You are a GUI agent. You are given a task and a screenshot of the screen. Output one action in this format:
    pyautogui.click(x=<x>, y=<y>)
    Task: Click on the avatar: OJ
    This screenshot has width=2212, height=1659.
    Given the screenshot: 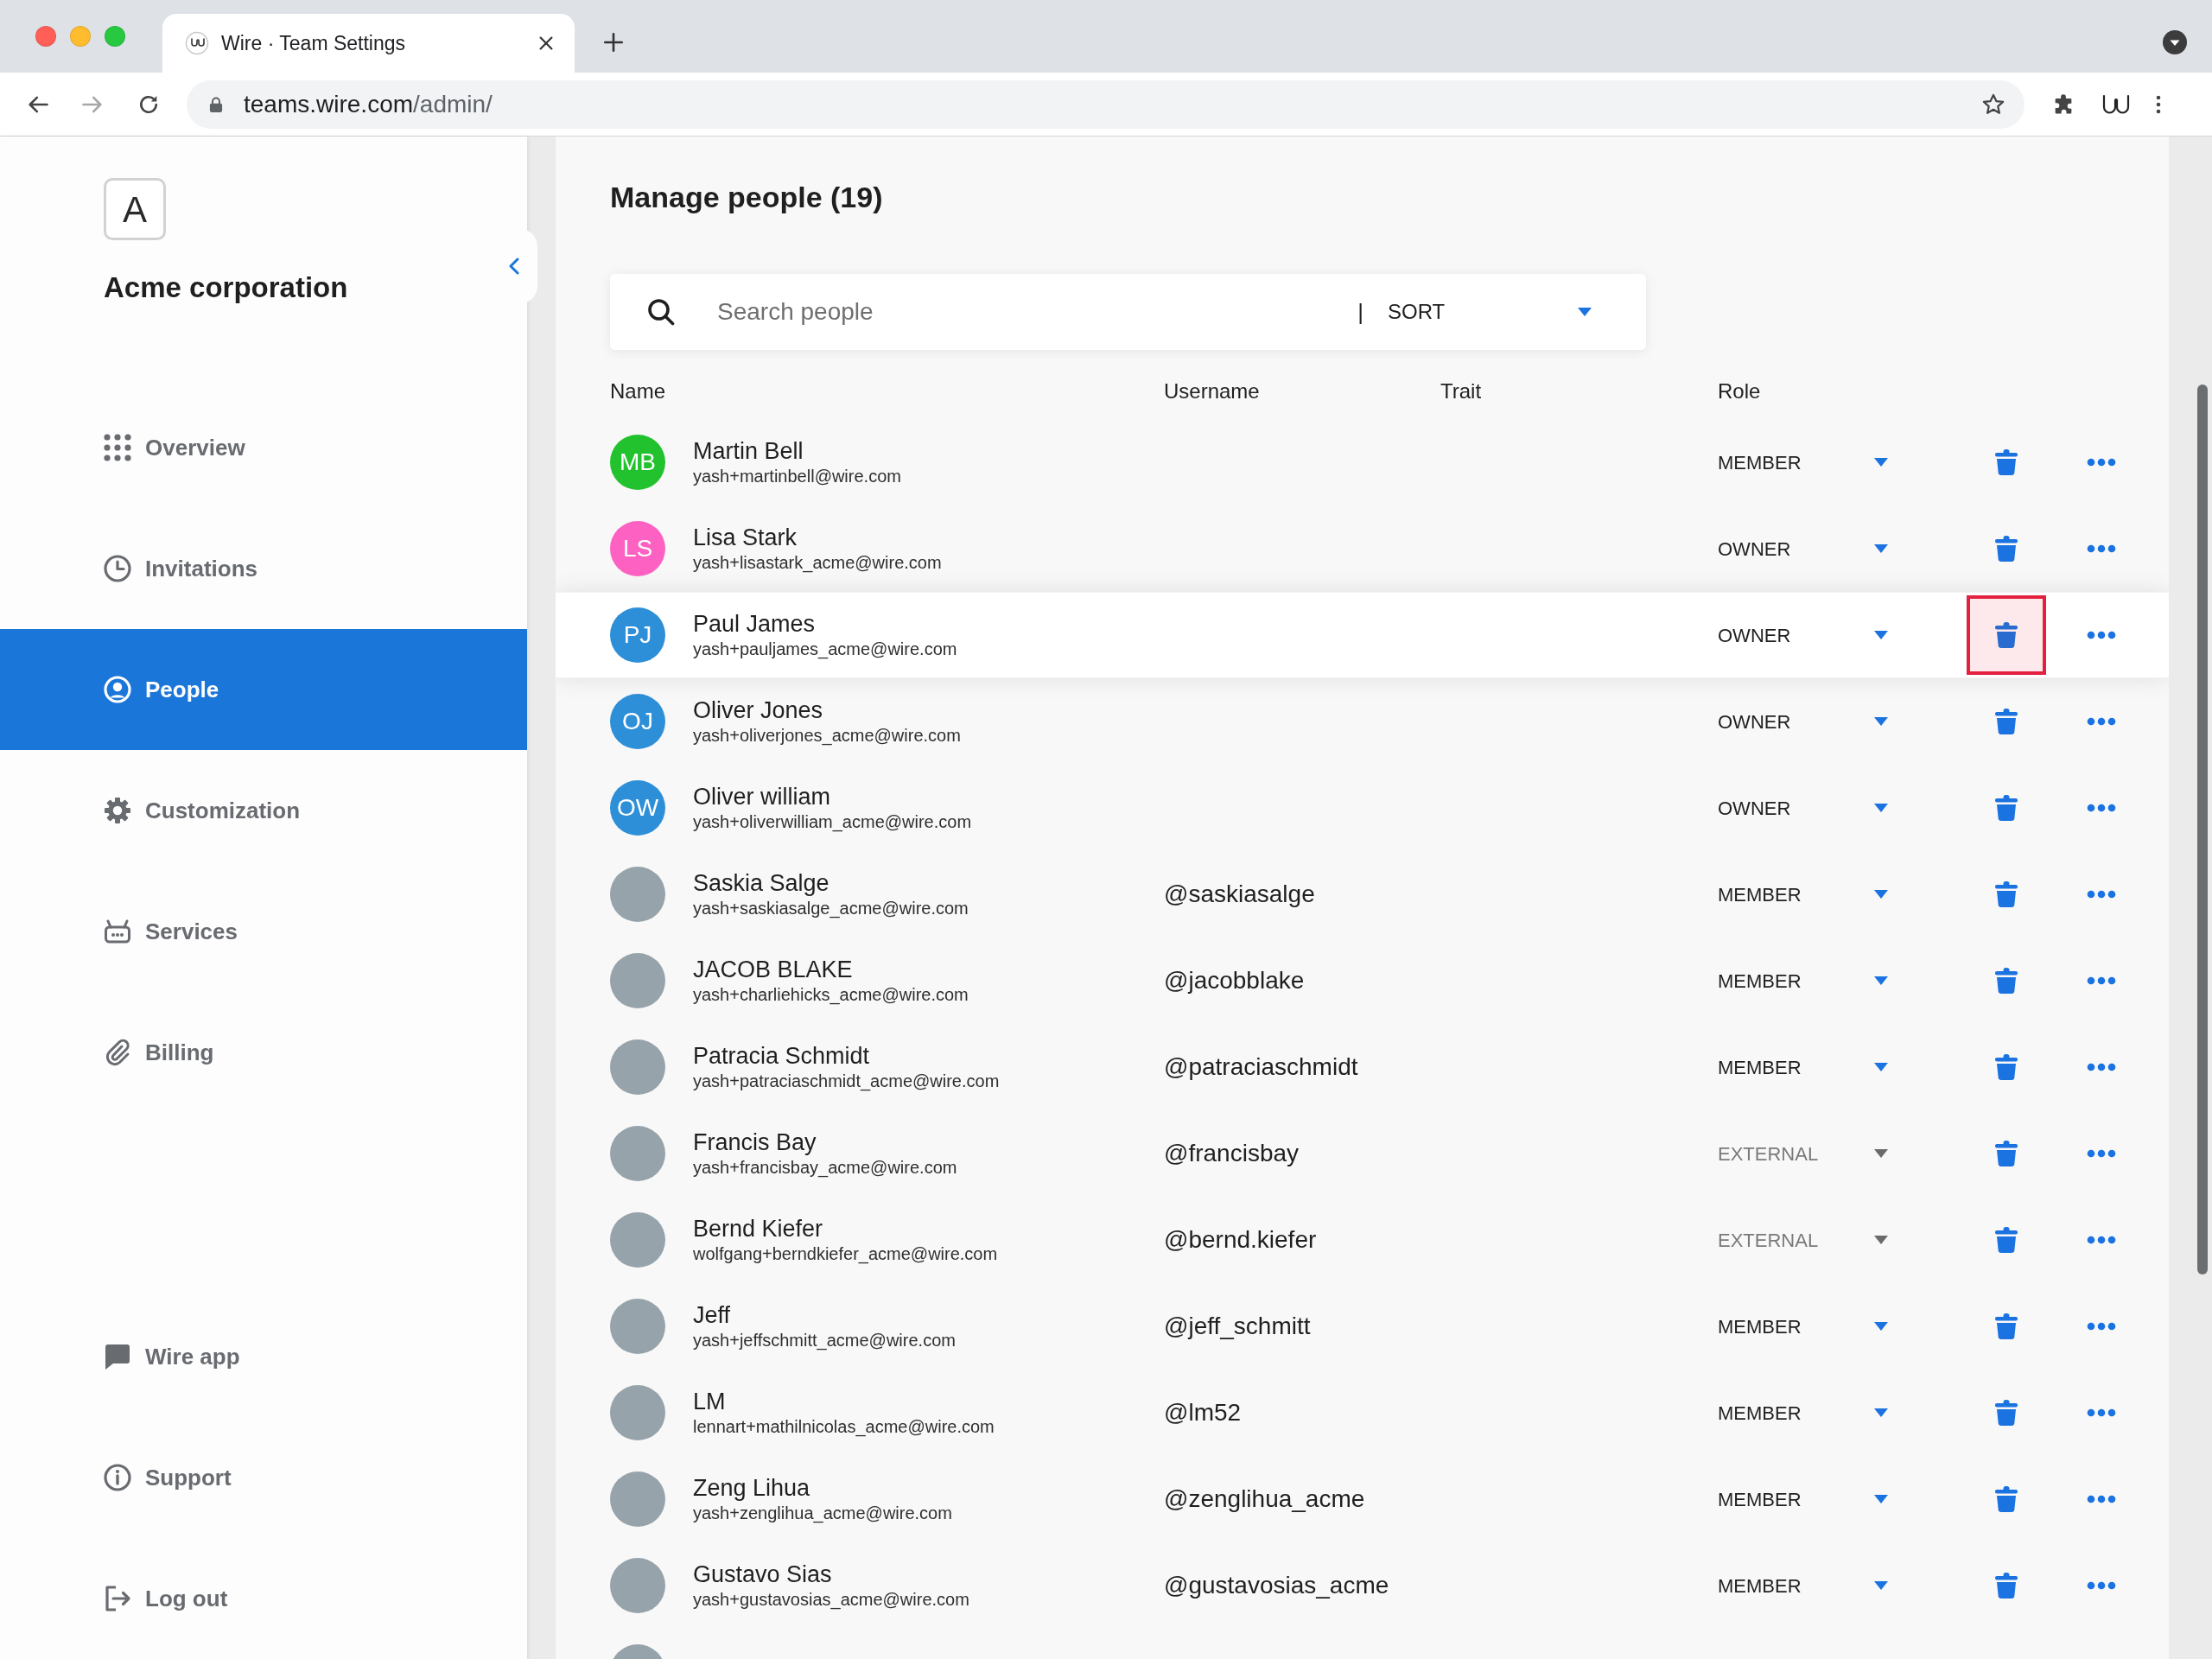 What is the action you would take?
    pyautogui.click(x=637, y=721)
    